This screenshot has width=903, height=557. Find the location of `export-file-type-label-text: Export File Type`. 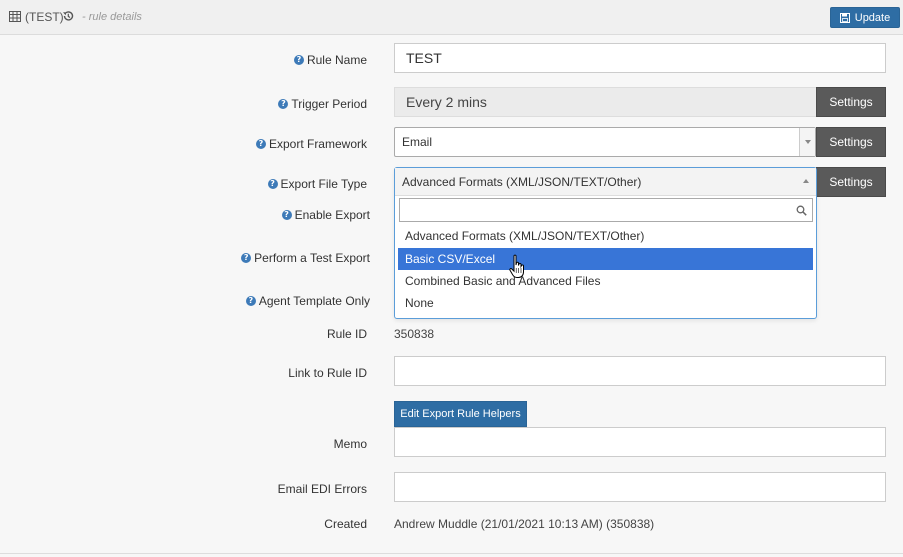

export-file-type-label-text: Export File Type is located at coordinates (323, 184).